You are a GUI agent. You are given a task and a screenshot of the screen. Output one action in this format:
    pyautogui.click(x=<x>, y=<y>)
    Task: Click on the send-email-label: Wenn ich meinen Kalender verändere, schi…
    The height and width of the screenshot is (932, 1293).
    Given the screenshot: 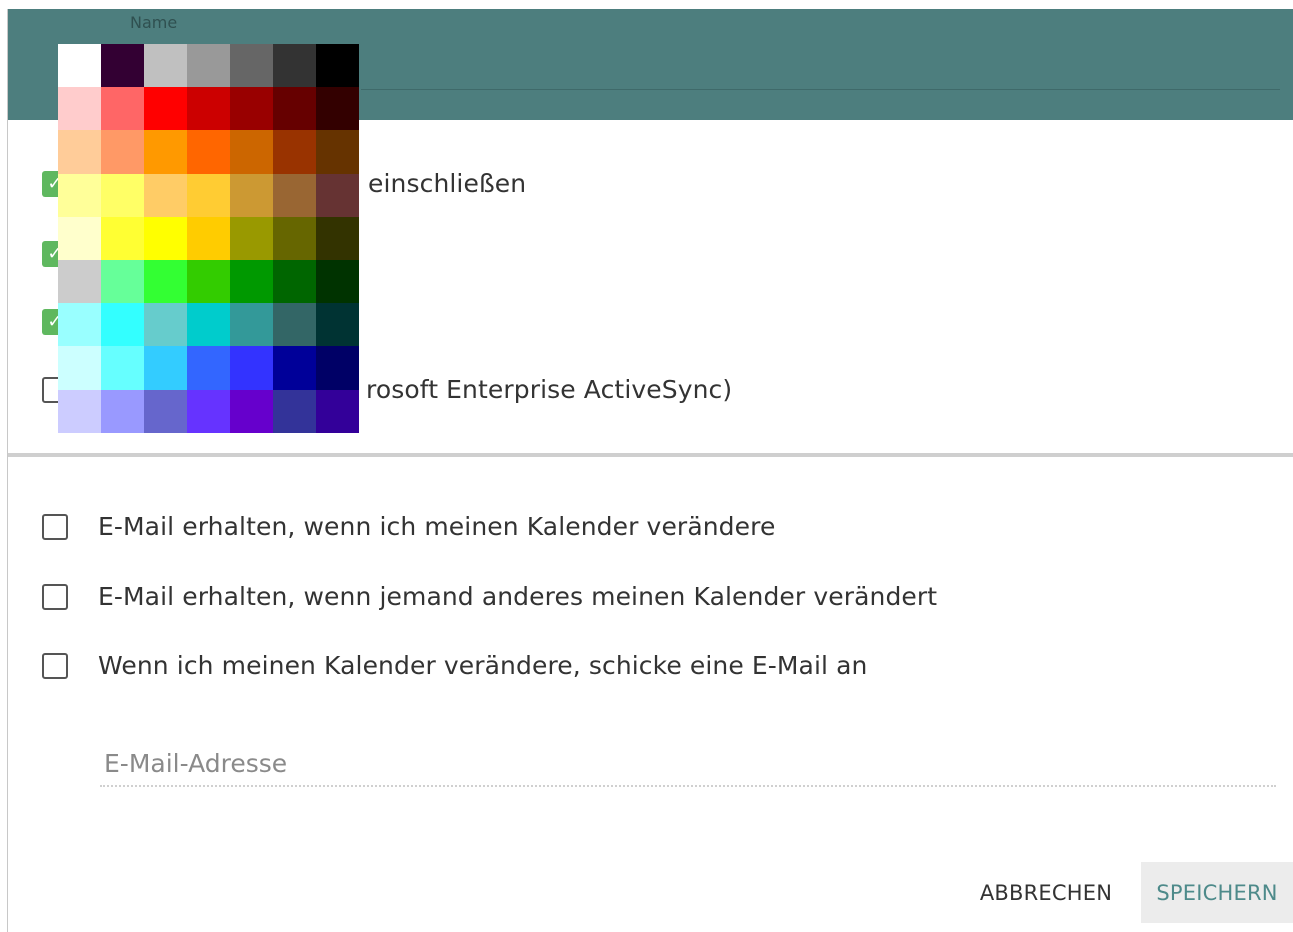 What is the action you would take?
    pyautogui.click(x=483, y=665)
    